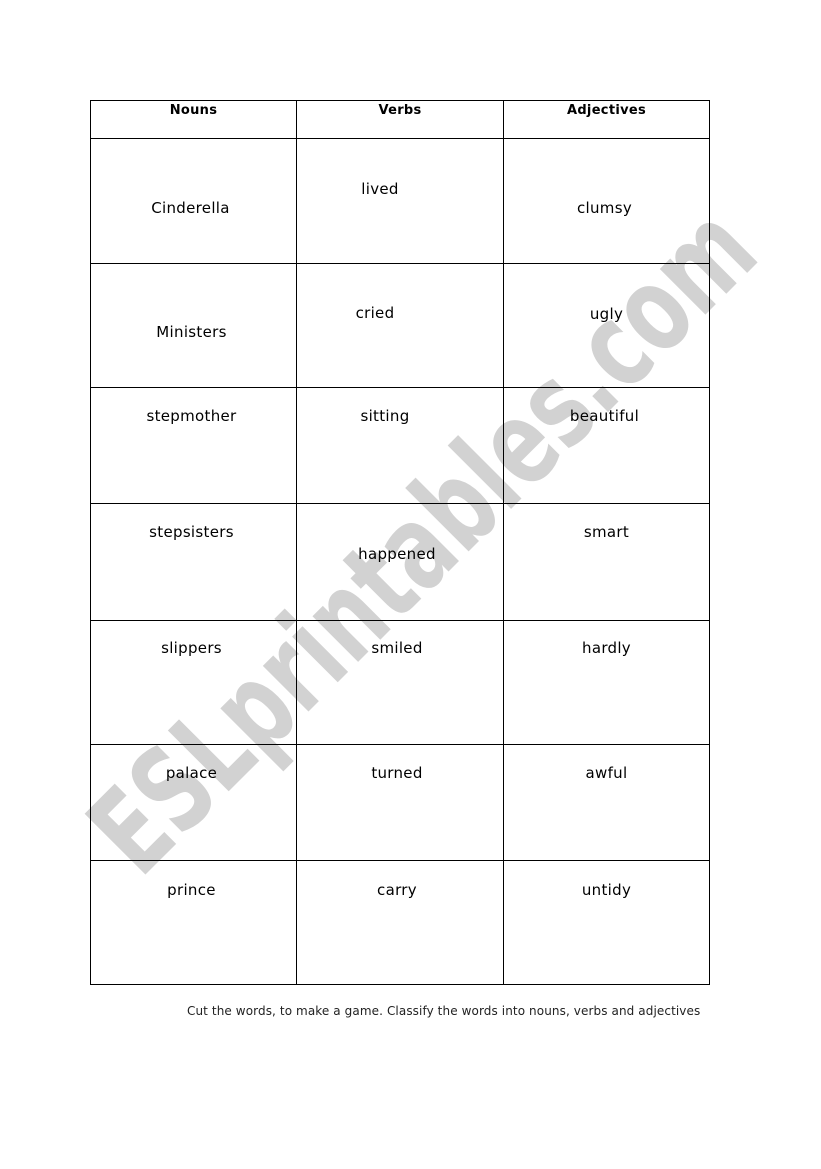  I want to click on header-verbs: Verbs, so click(400, 110).